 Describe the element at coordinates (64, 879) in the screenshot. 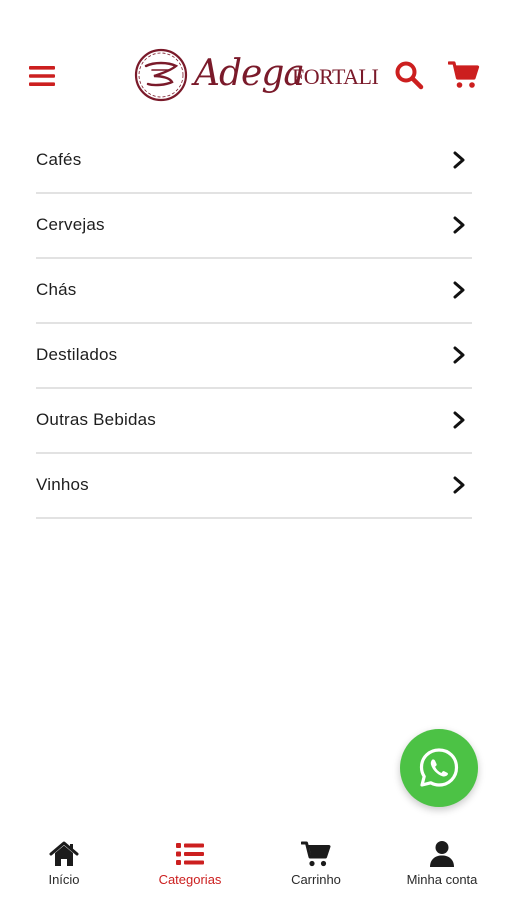

I see `nav-label: Início` at that location.